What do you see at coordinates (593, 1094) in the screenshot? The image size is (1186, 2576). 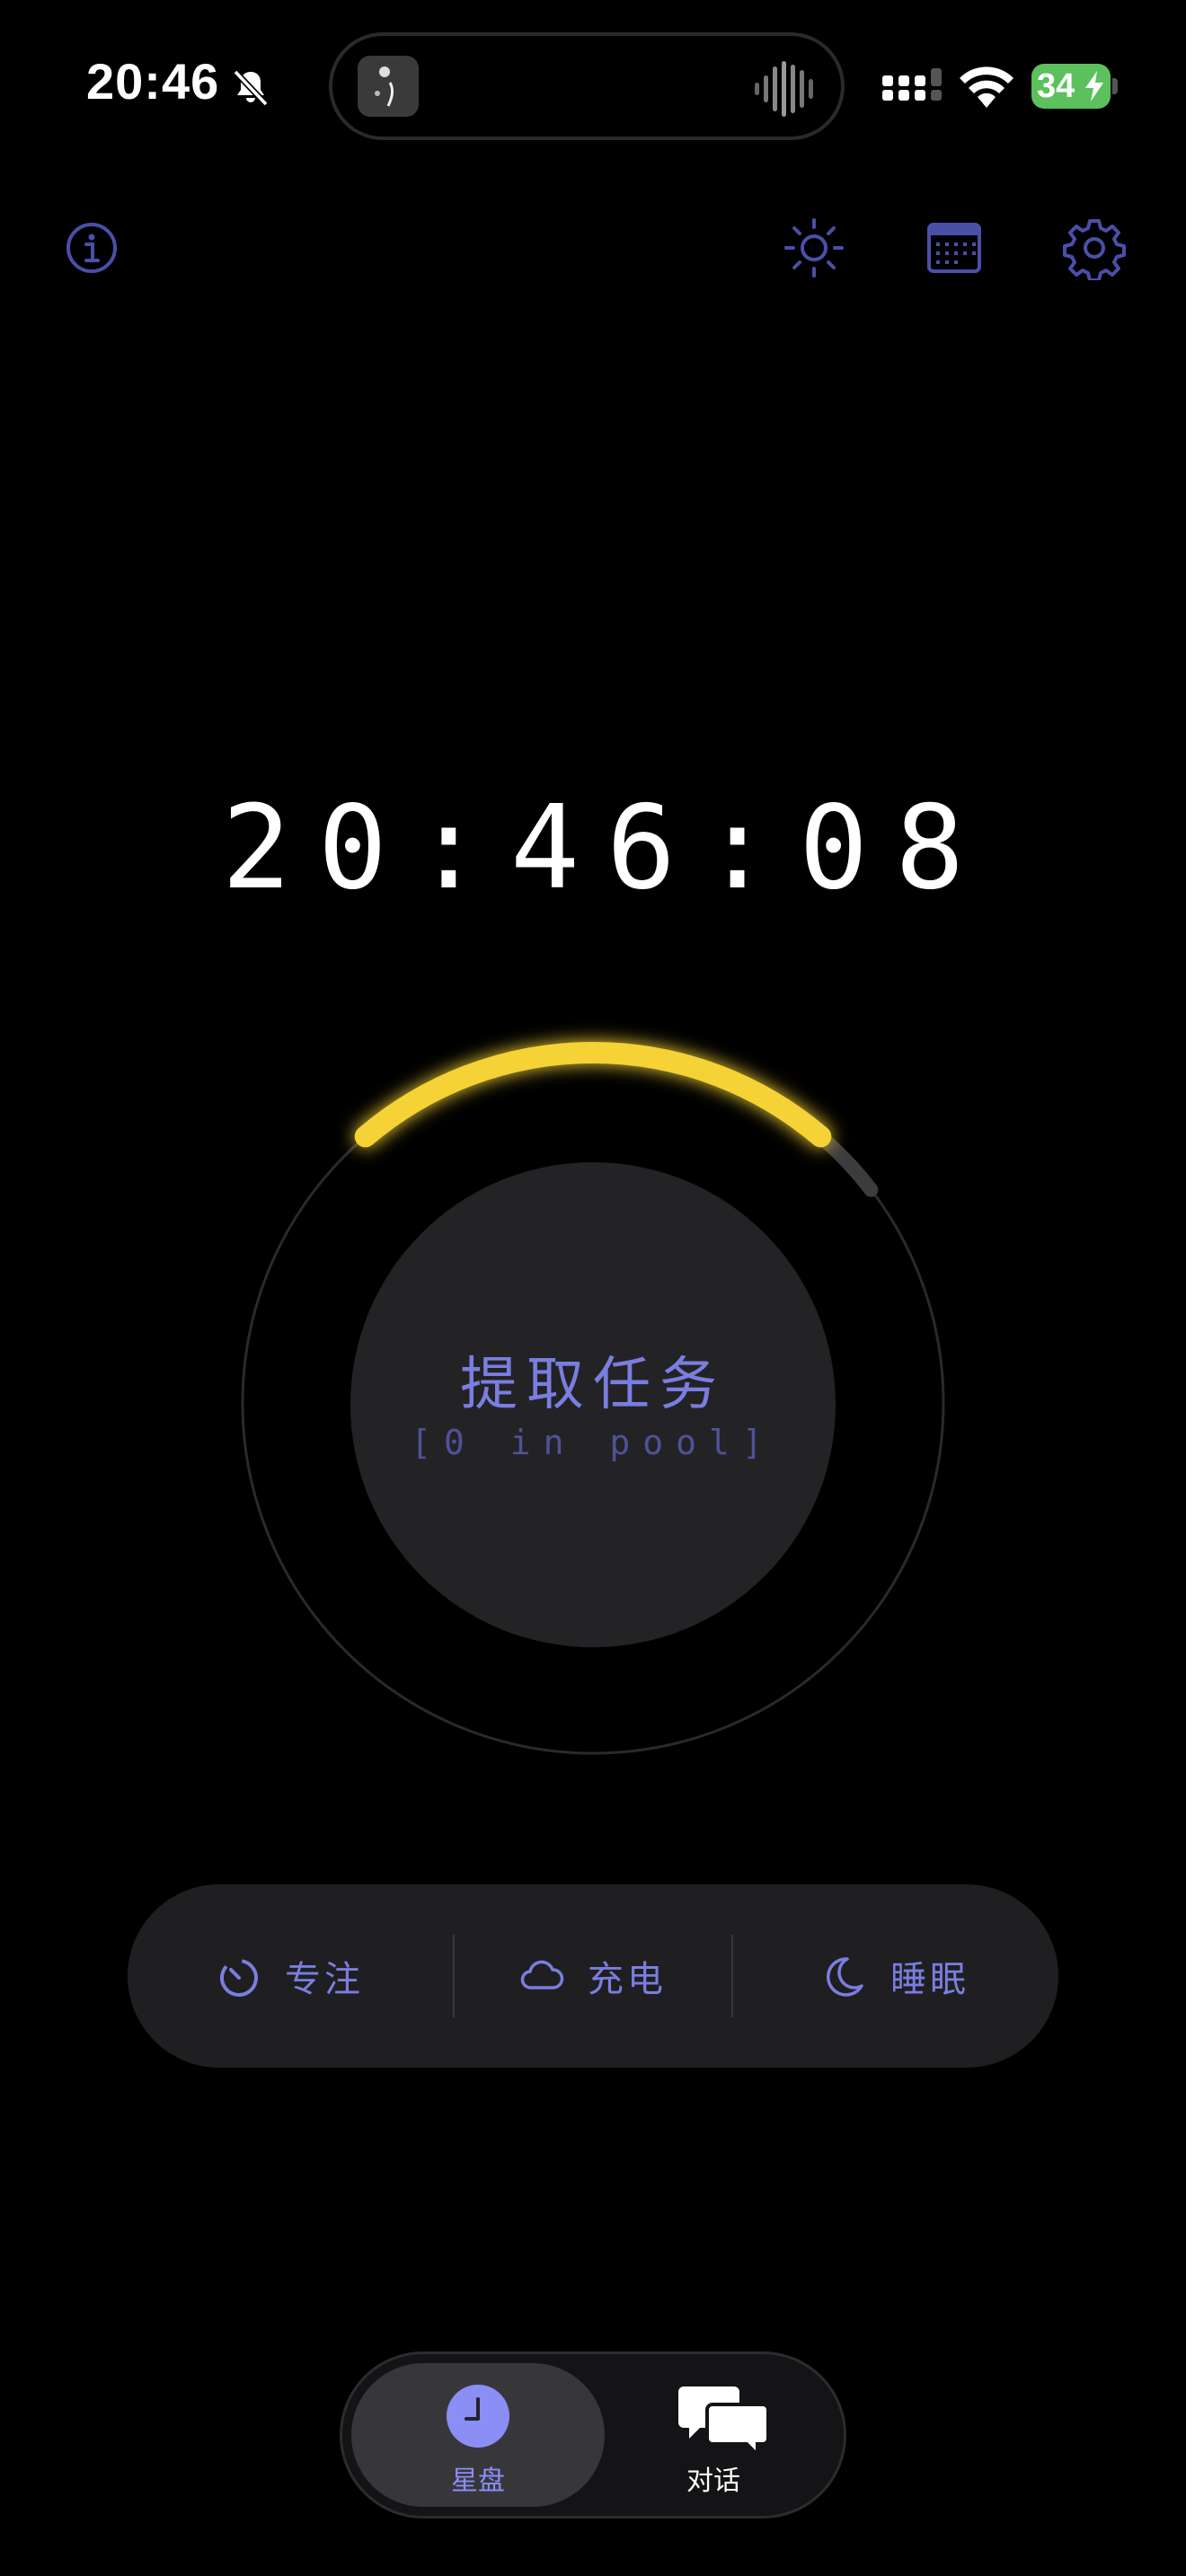 I see `dial-progress-arc` at bounding box center [593, 1094].